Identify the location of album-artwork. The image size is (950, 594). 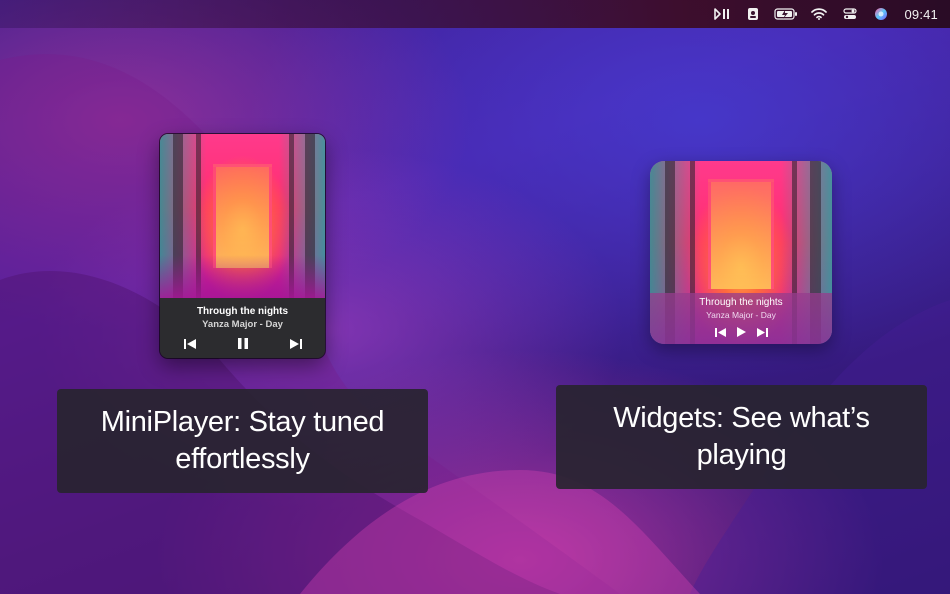
(242, 216).